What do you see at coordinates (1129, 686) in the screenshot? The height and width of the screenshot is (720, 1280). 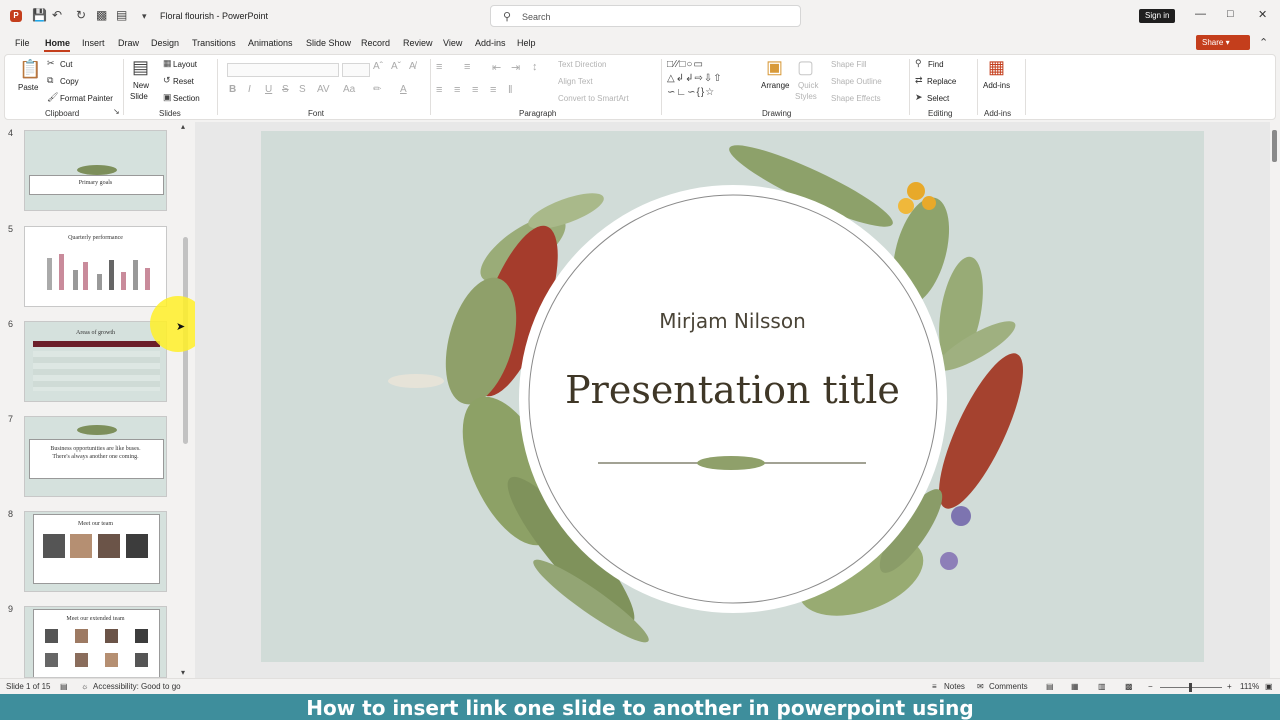 I see `slideshow-view-icon: ▩` at bounding box center [1129, 686].